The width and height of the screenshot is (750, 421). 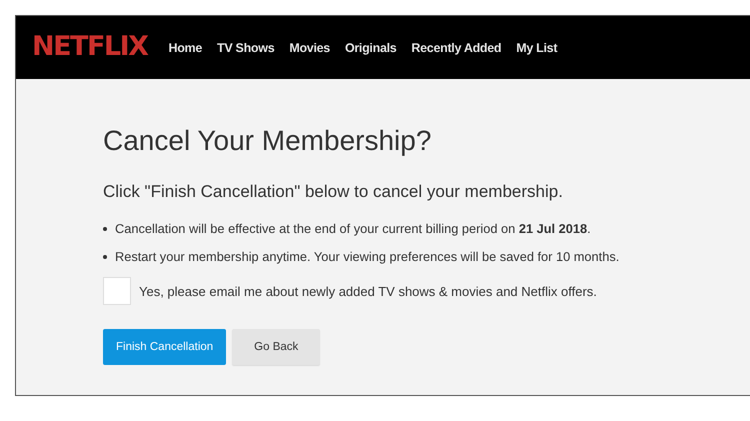 I want to click on nav-link: TV Shows, so click(x=245, y=47).